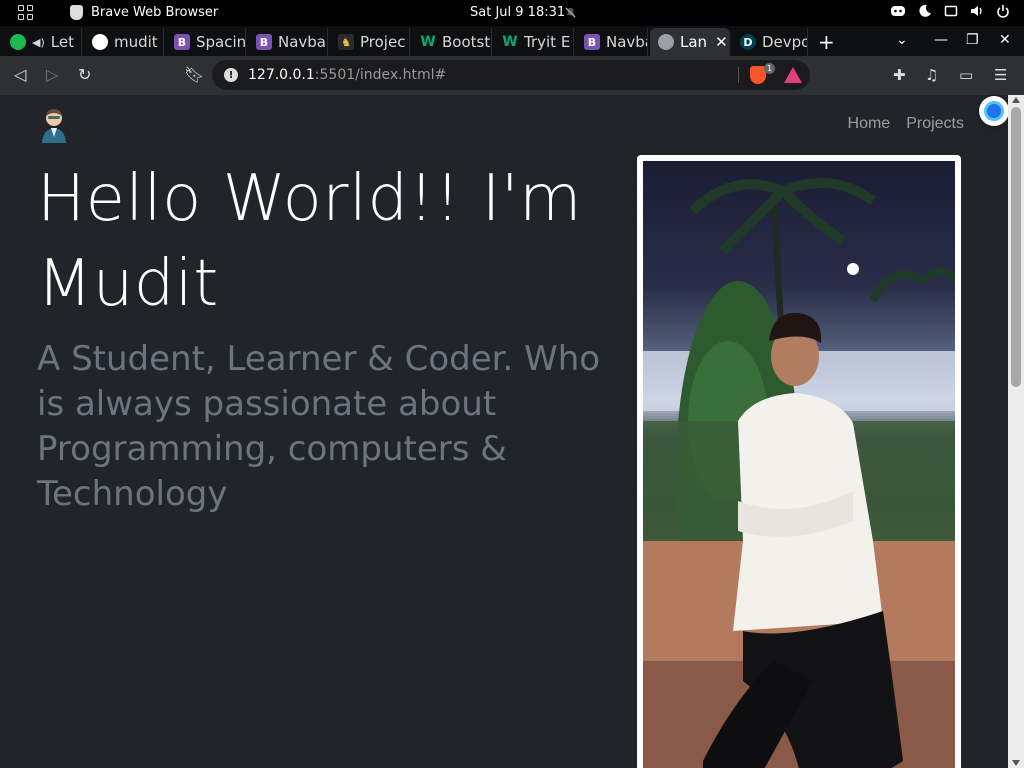  What do you see at coordinates (941, 40) in the screenshot?
I see `minimize-window-button: —` at bounding box center [941, 40].